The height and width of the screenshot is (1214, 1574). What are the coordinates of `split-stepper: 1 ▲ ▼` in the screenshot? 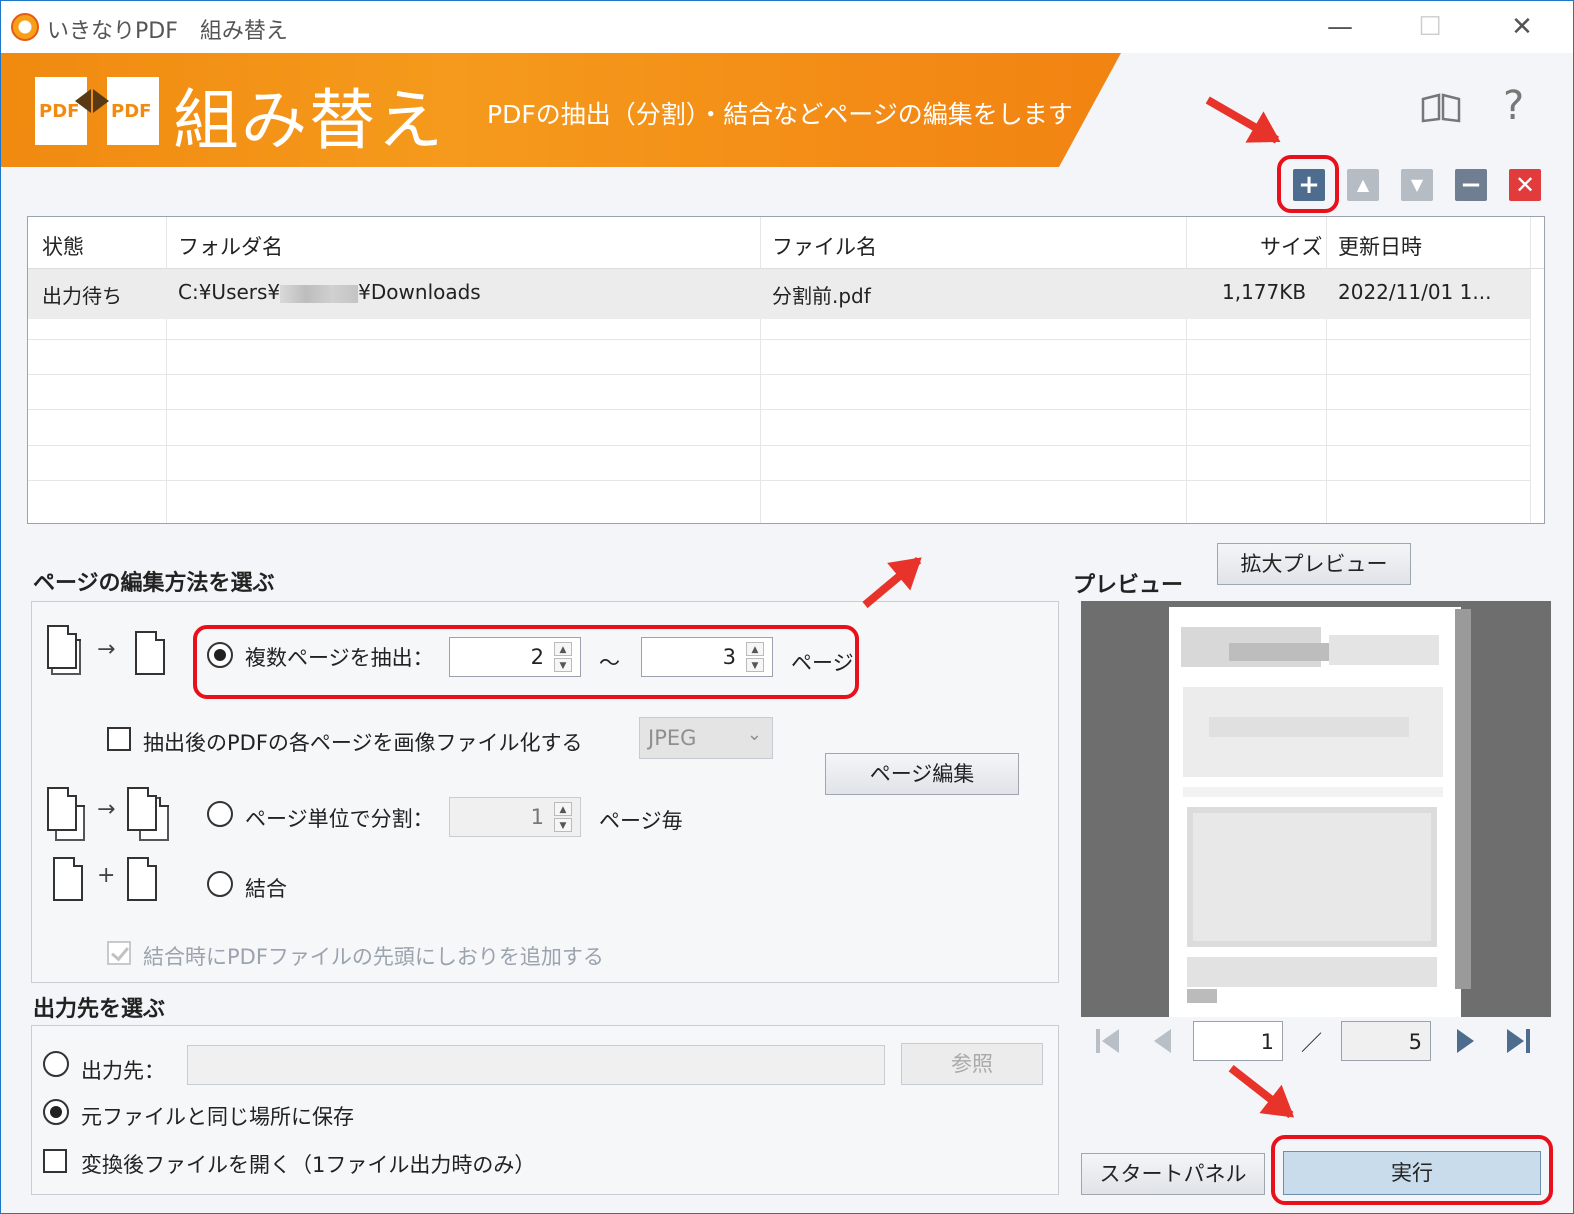 It's located at (515, 817).